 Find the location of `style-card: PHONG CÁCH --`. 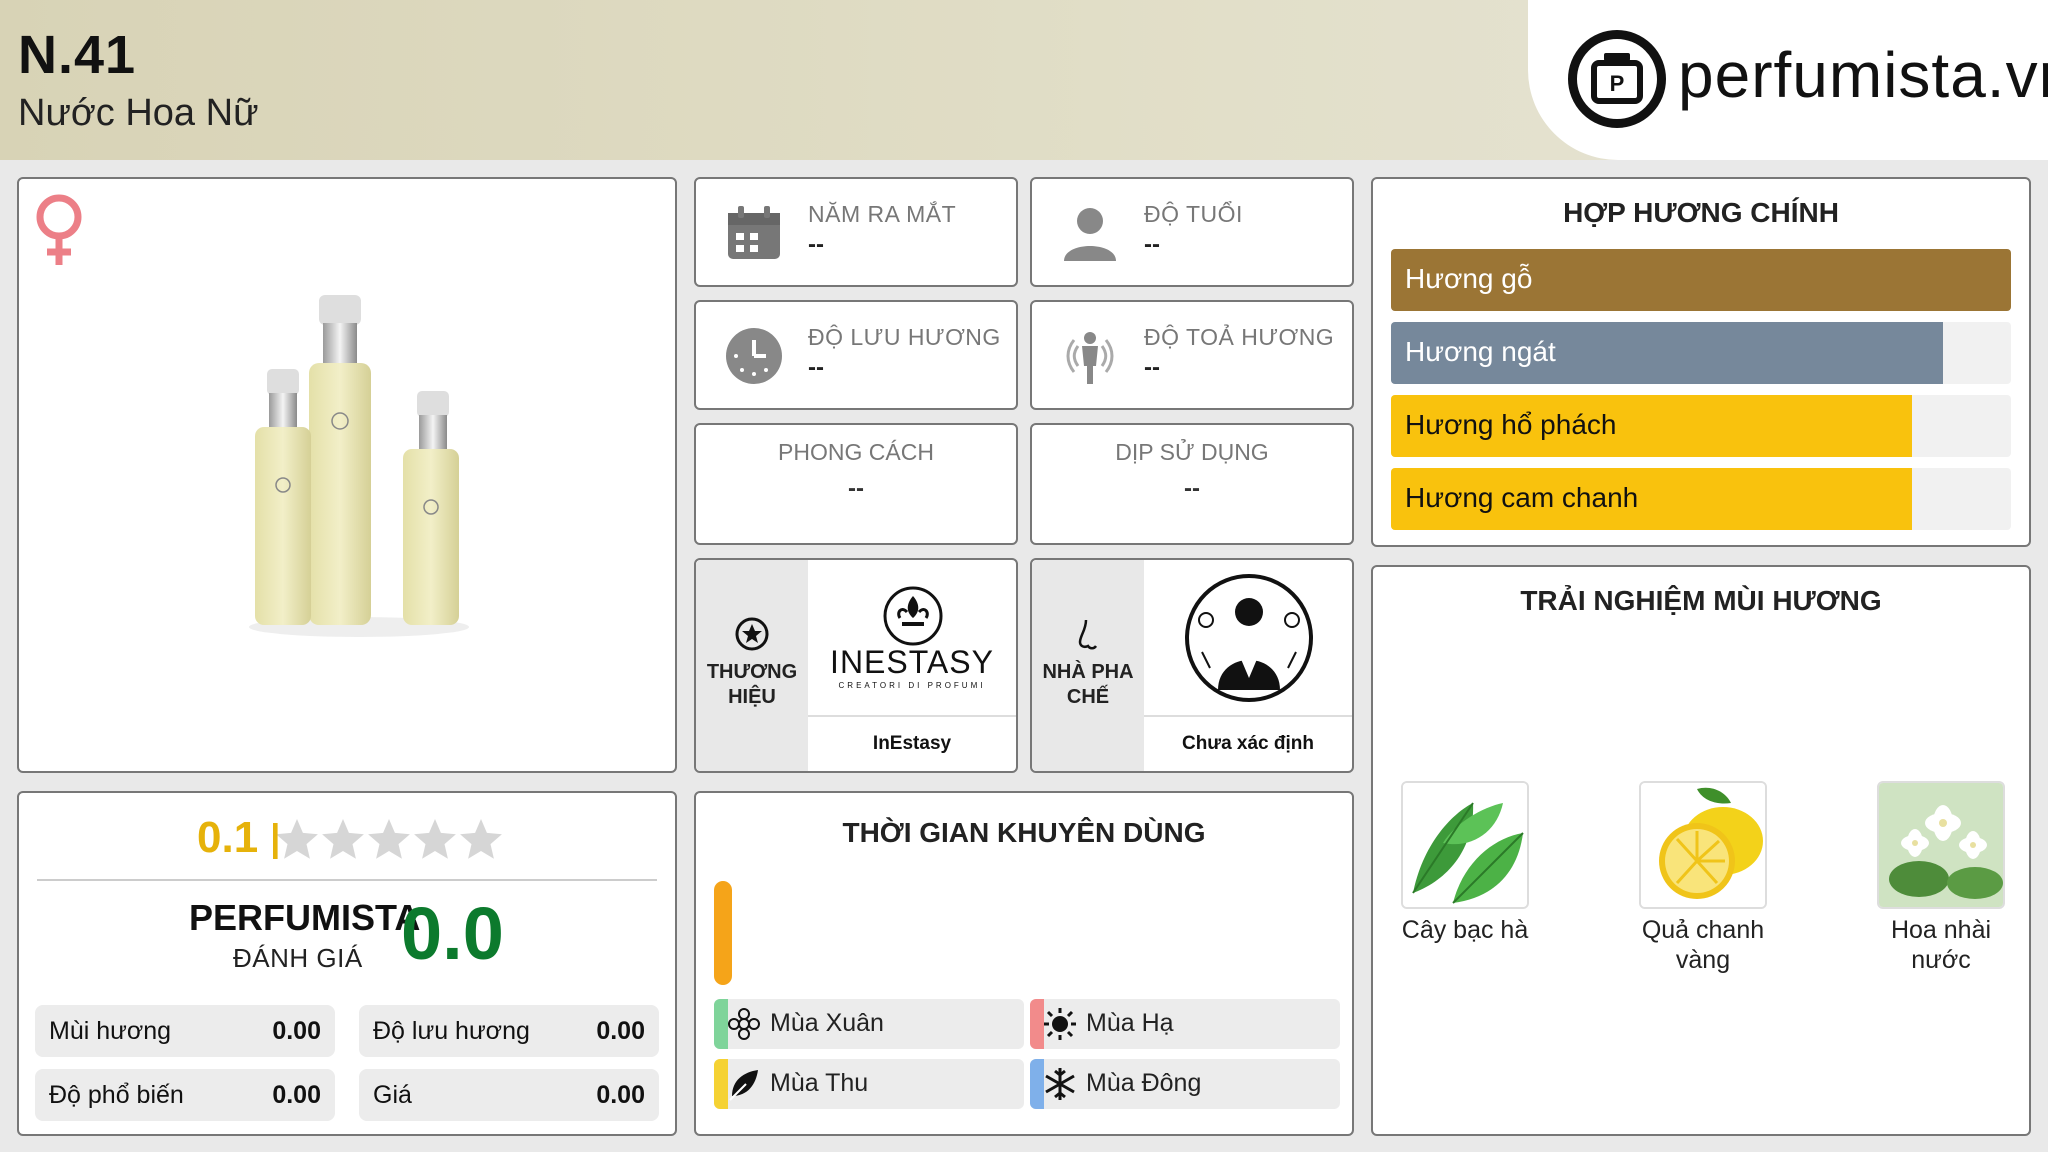

style-card: PHONG CÁCH -- is located at coordinates (856, 484).